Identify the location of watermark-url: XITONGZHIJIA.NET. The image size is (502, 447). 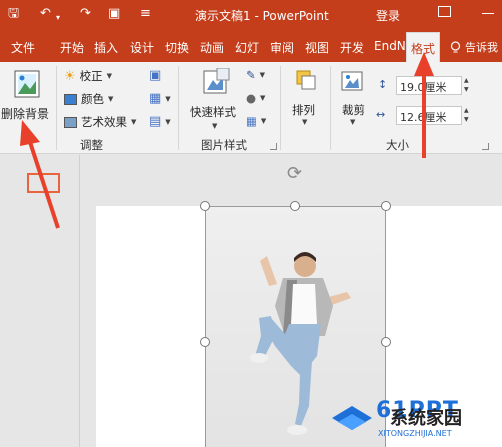
(415, 433).